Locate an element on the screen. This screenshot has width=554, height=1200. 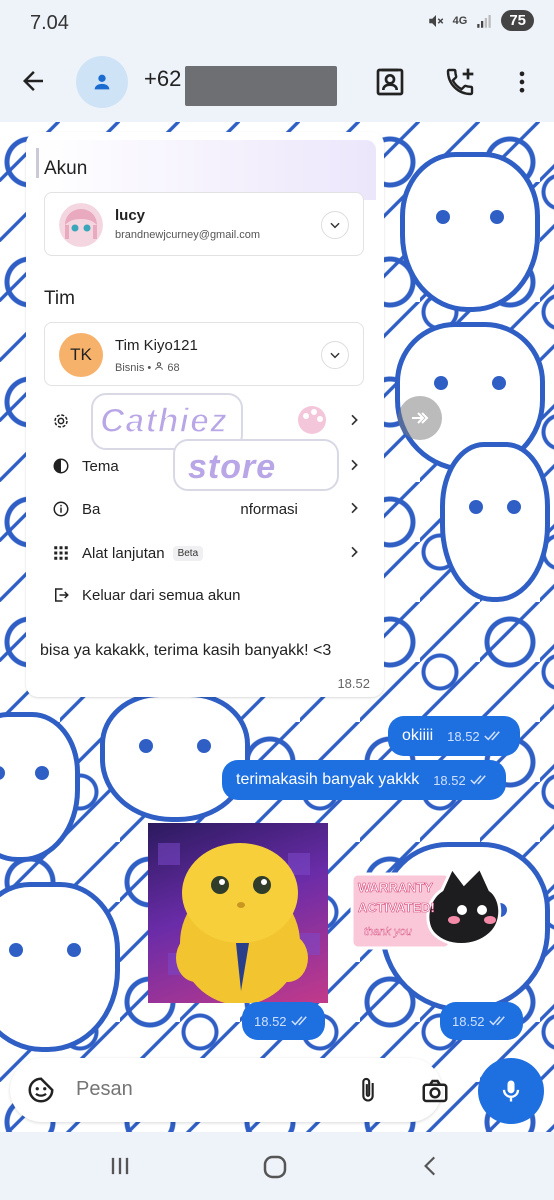
mute-icon is located at coordinates (435, 20).